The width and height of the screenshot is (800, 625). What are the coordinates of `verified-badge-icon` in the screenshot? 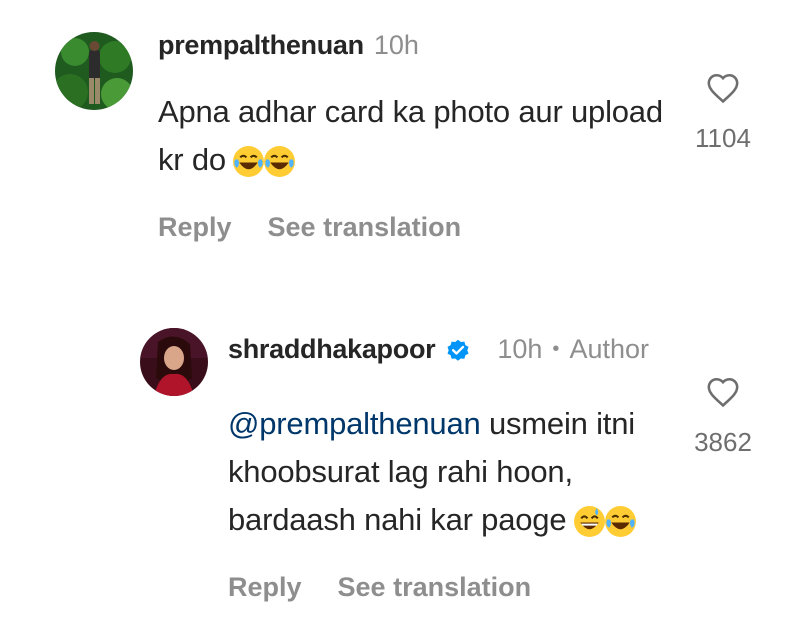 It's located at (458, 350).